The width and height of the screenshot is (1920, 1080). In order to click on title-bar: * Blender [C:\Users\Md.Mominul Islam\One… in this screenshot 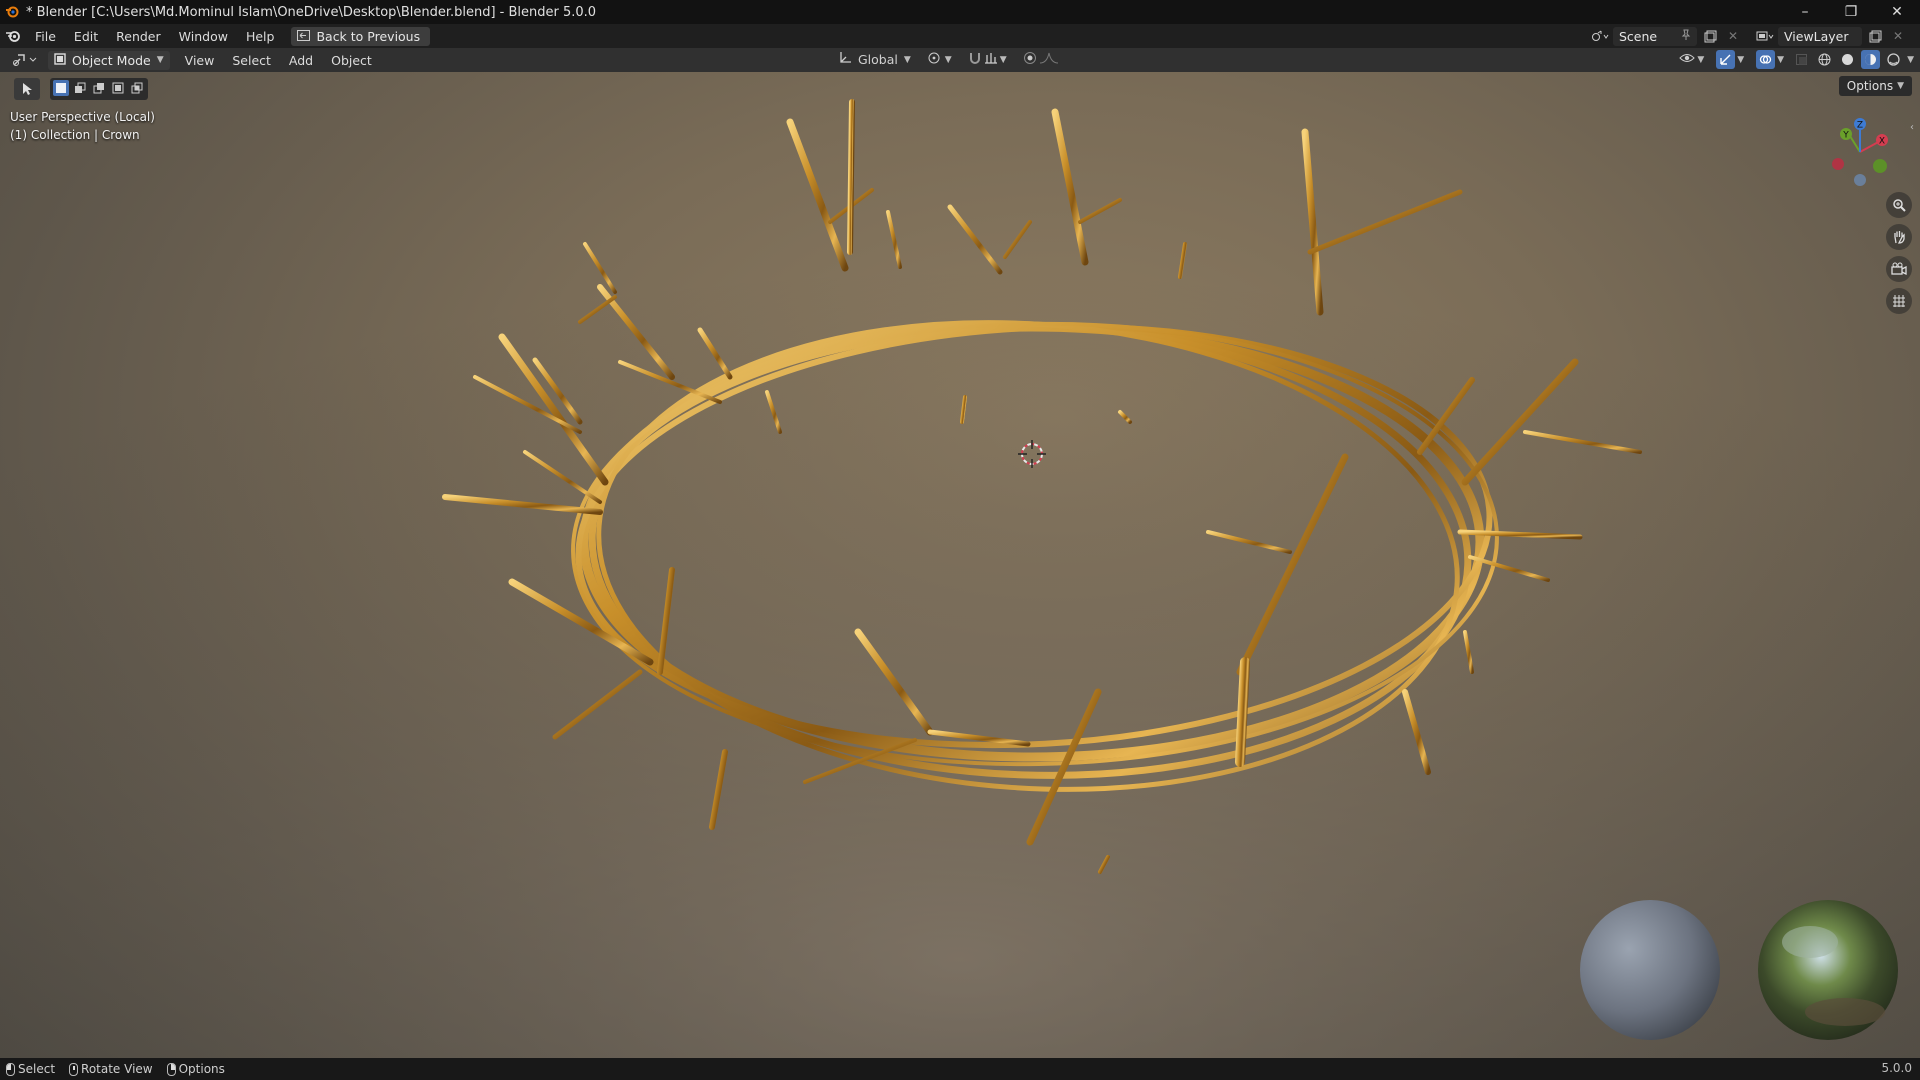, I will do `click(960, 12)`.